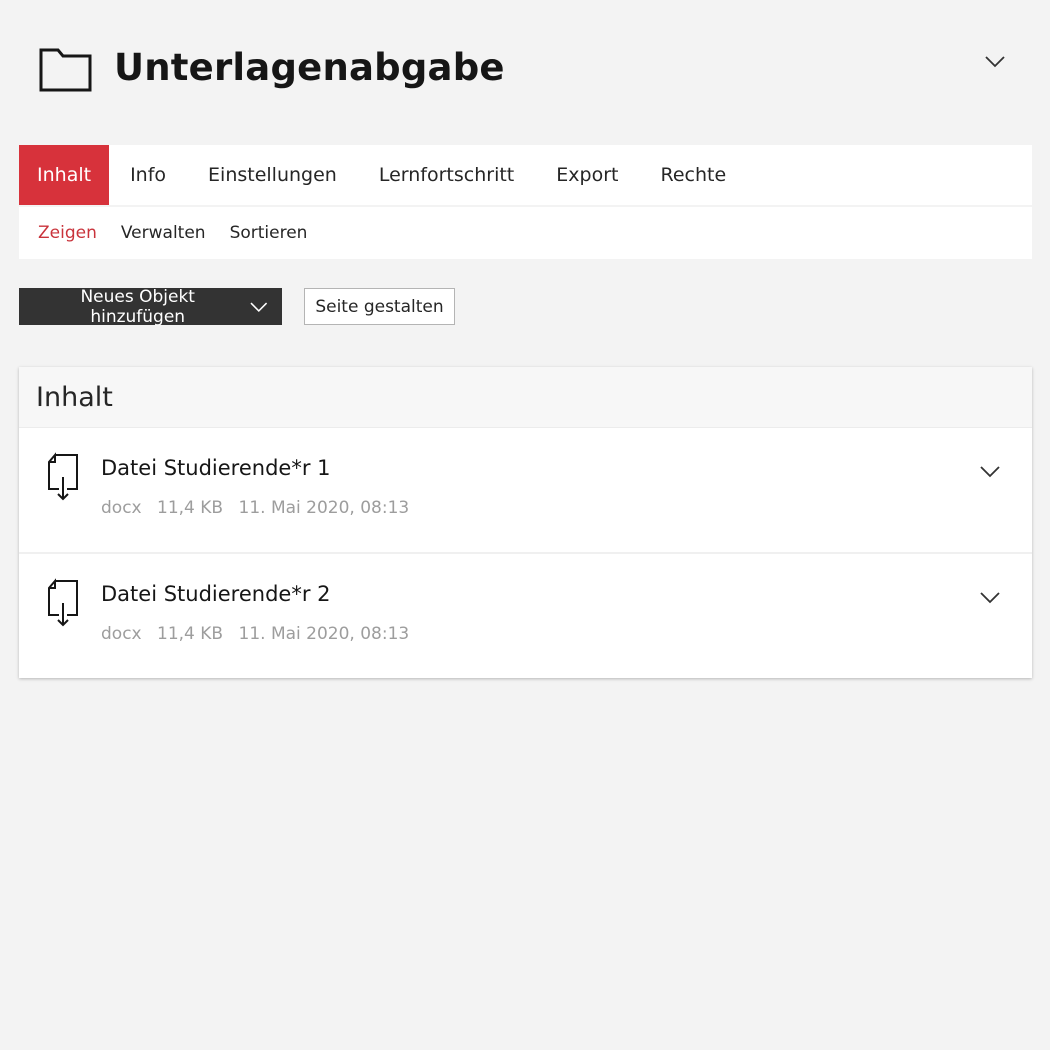 The width and height of the screenshot is (1050, 1050). I want to click on item-title: Datei Studierende*r 2, so click(215, 594).